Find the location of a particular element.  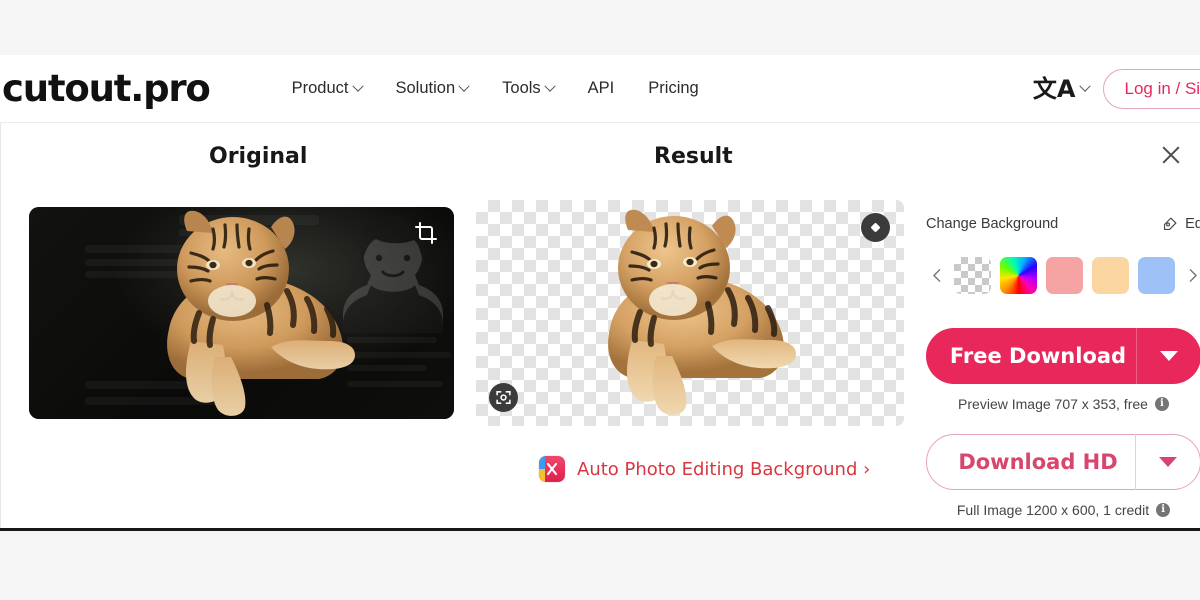

download-hd-caption-text: Full Image 1200 x 600, 1 credit is located at coordinates (1053, 510).